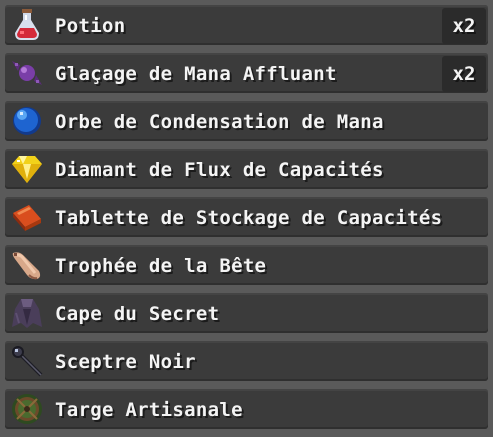 The image size is (493, 437). What do you see at coordinates (149, 410) in the screenshot?
I see `item-label: Targe Artisanale` at bounding box center [149, 410].